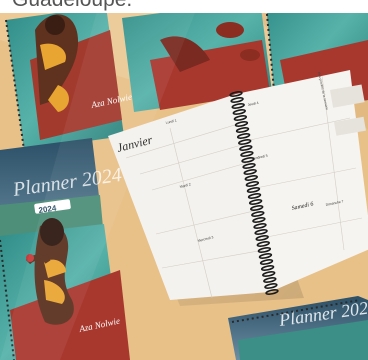  What do you see at coordinates (184, 6) in the screenshot?
I see `caption: Guadeloupe.` at bounding box center [184, 6].